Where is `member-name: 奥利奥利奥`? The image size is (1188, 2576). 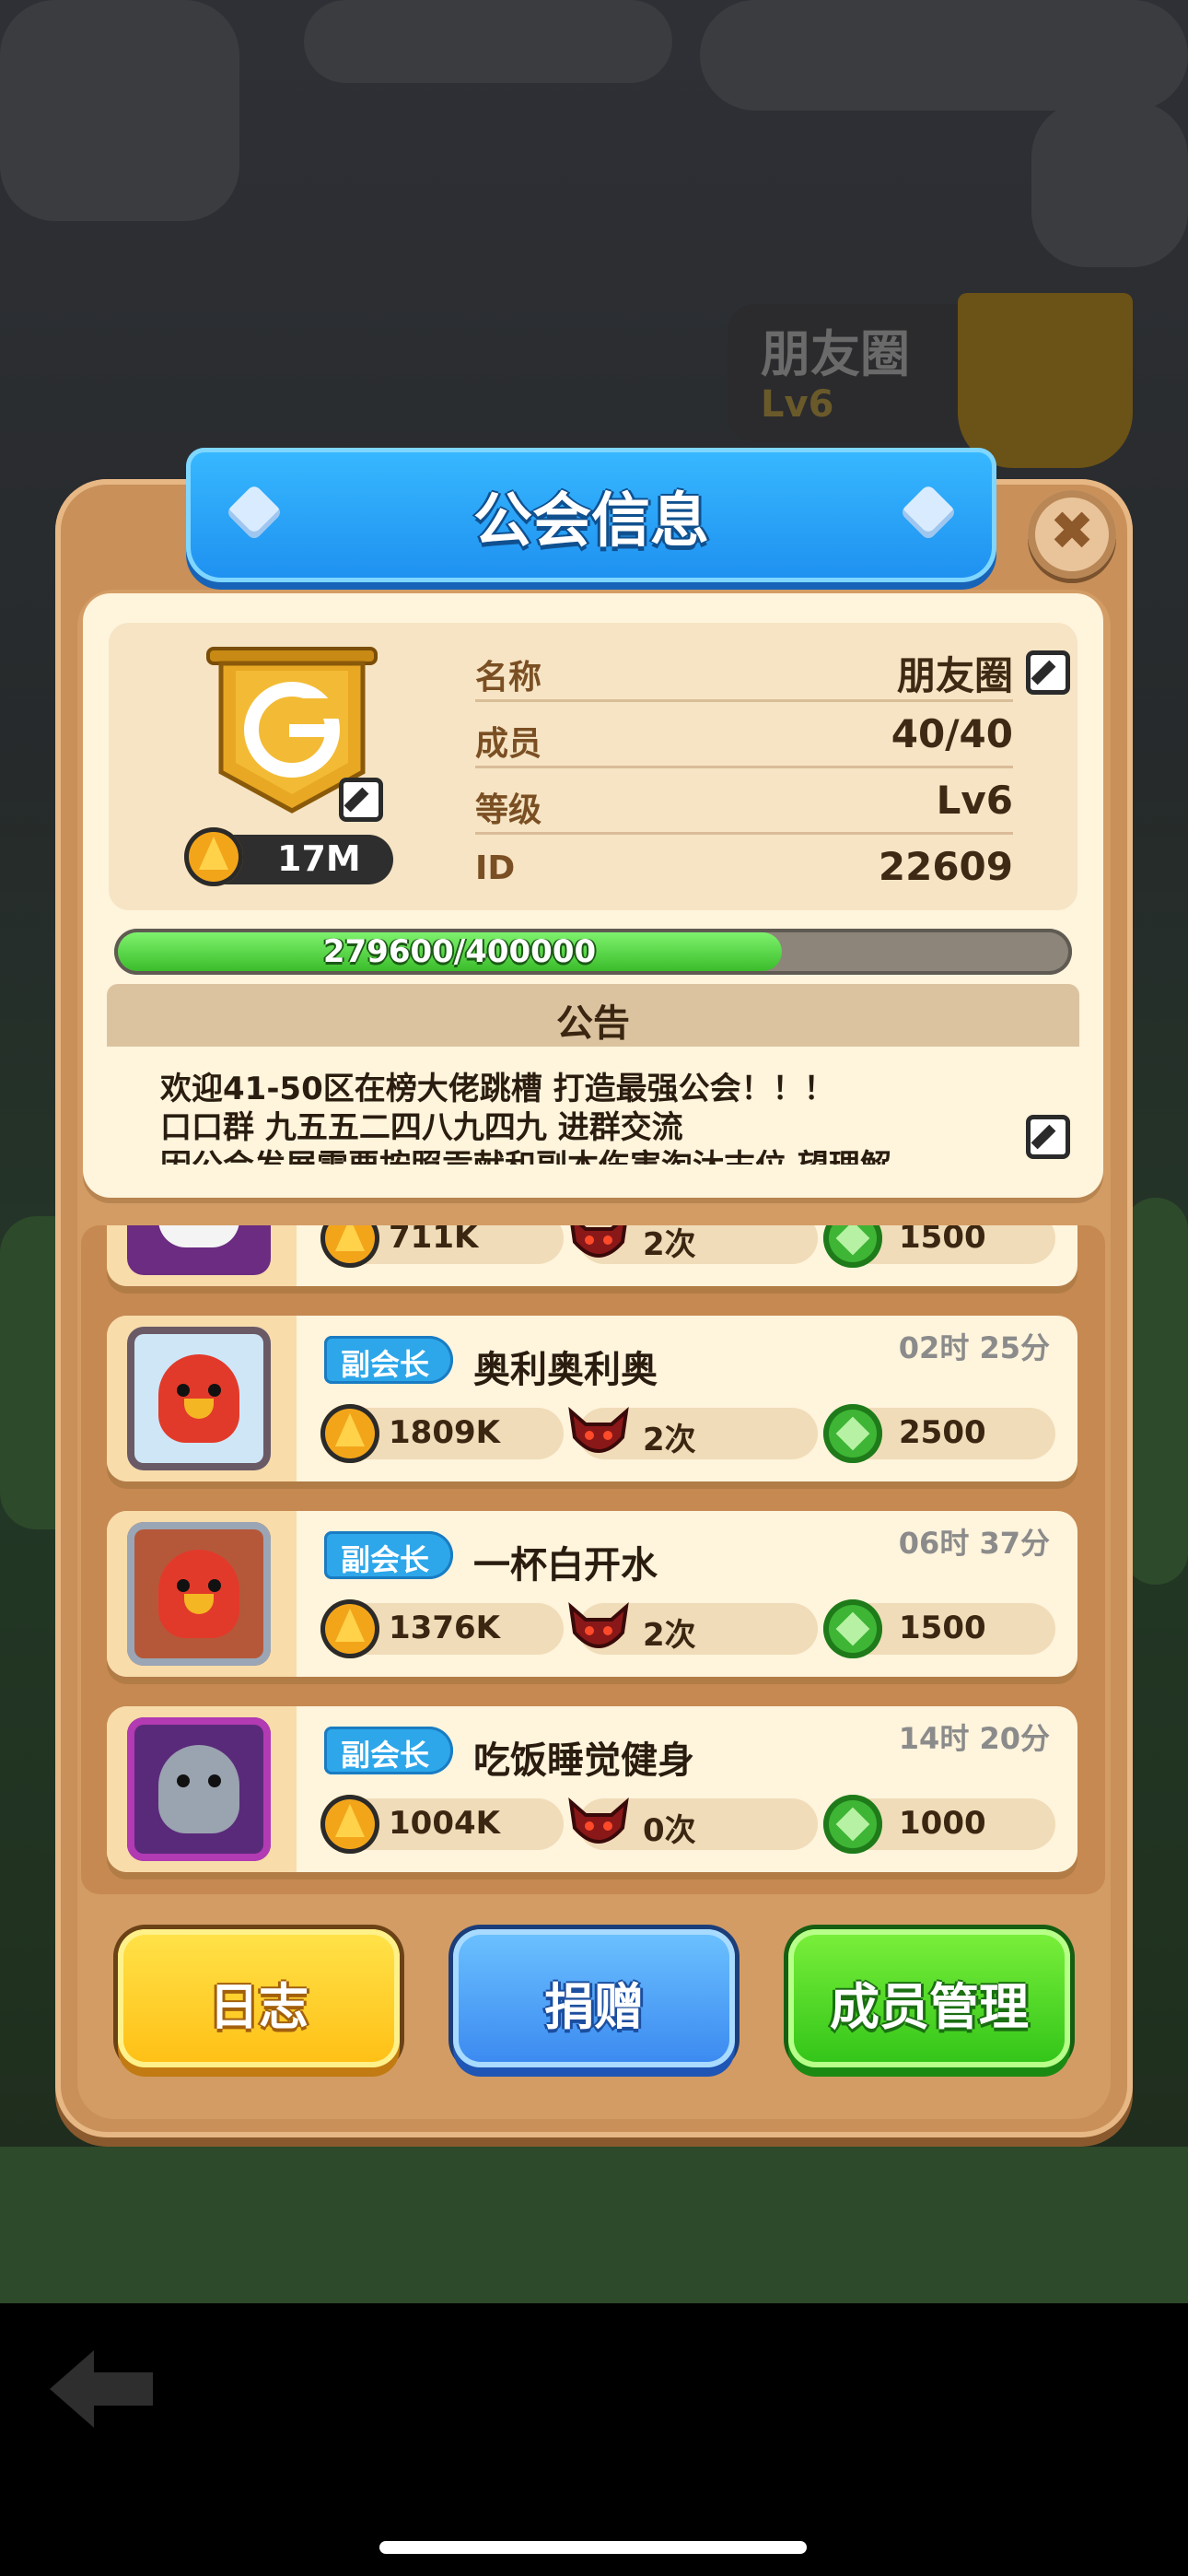 member-name: 奥利奥利奥 is located at coordinates (565, 1370).